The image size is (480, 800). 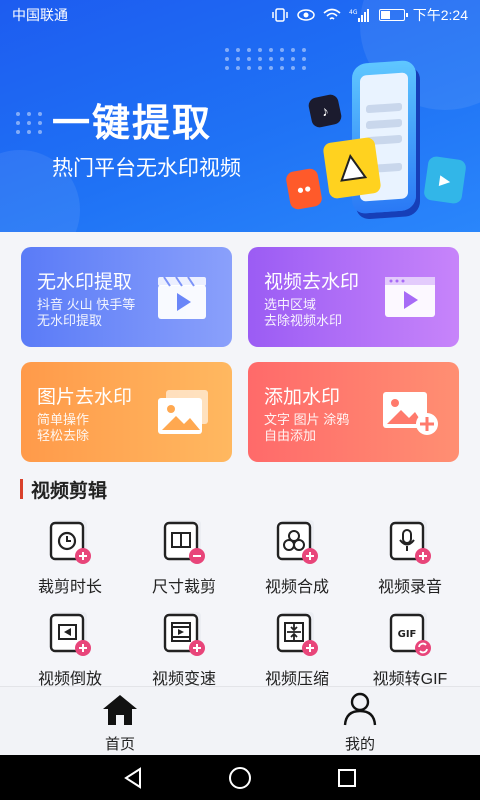 I want to click on eye-icon, so click(x=306, y=15).